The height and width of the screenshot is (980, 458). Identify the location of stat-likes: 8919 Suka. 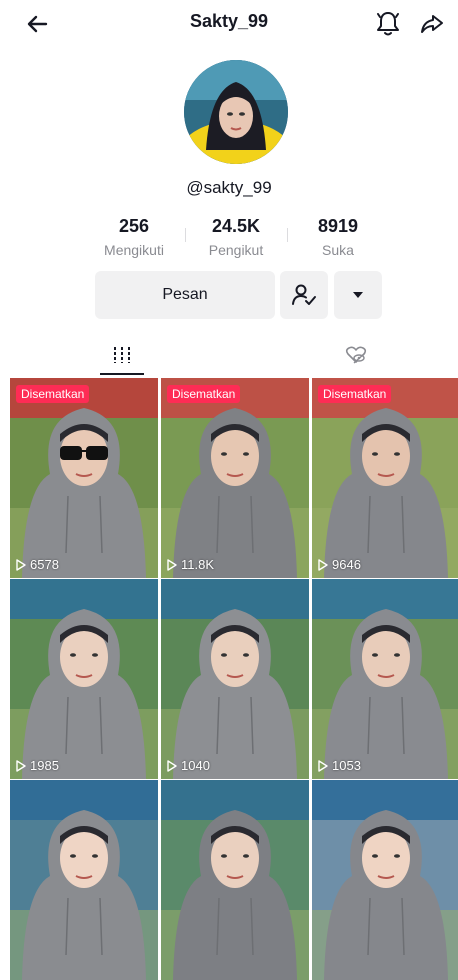
(338, 237).